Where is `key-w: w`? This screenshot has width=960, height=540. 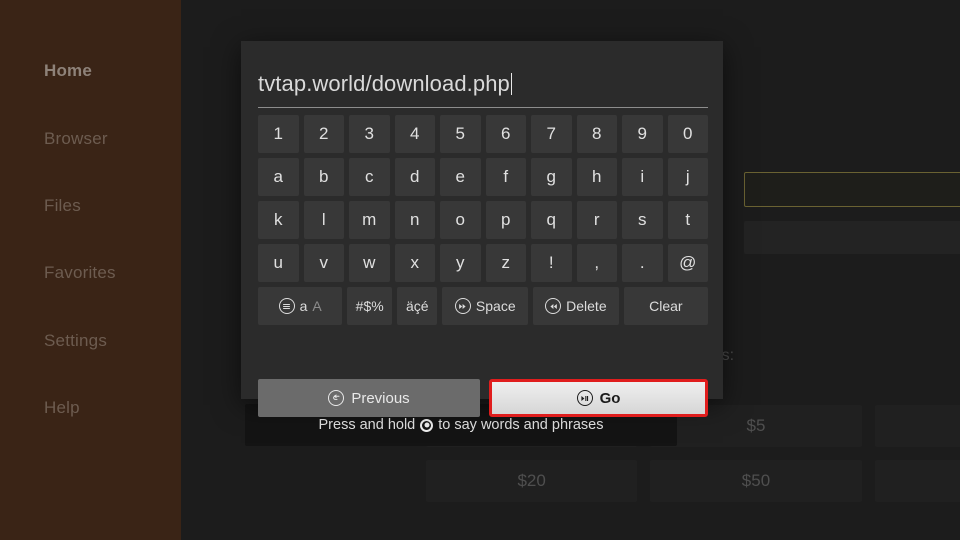 key-w: w is located at coordinates (369, 263).